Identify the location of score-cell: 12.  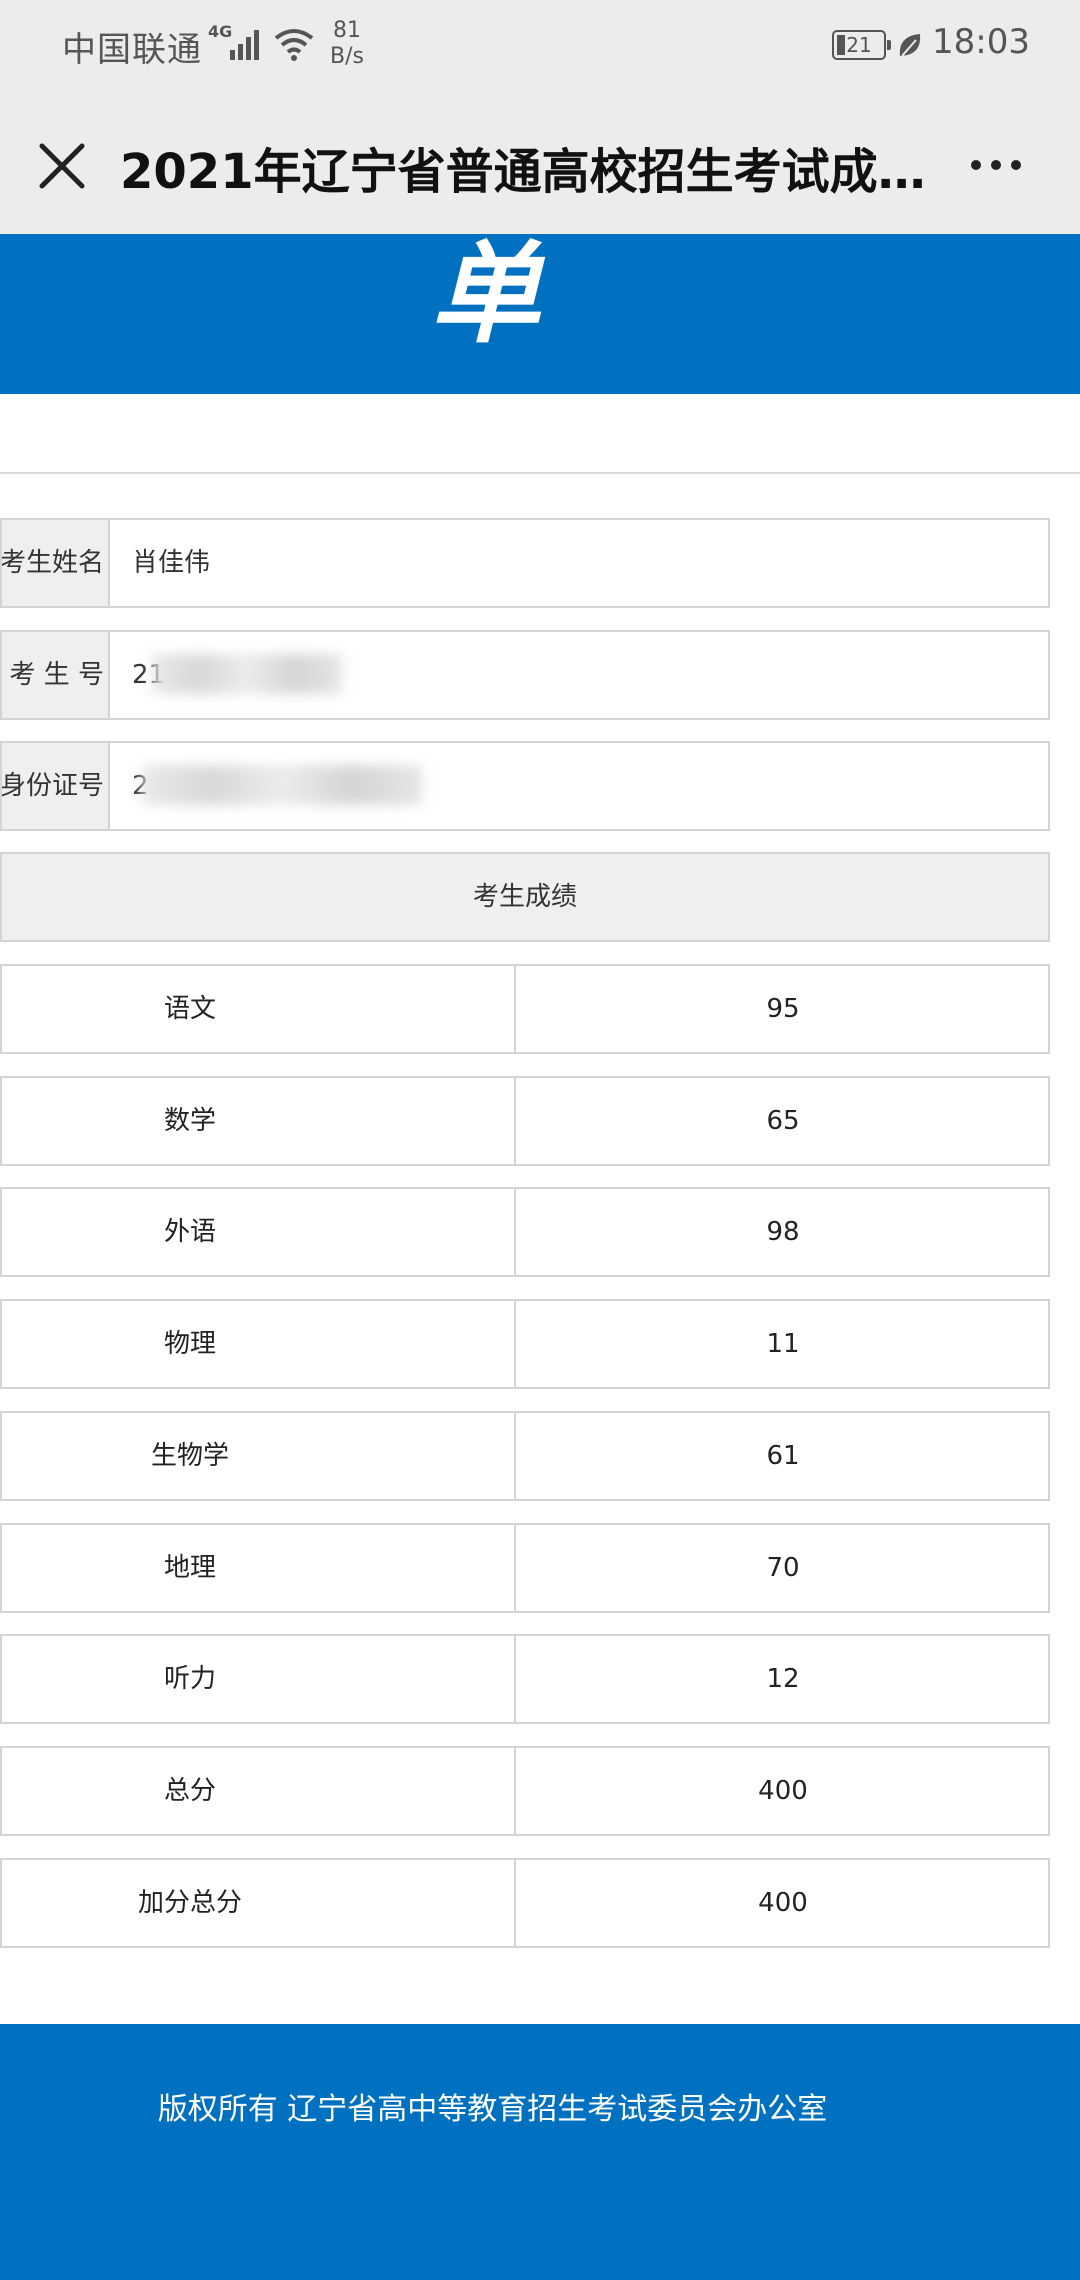
(783, 1679).